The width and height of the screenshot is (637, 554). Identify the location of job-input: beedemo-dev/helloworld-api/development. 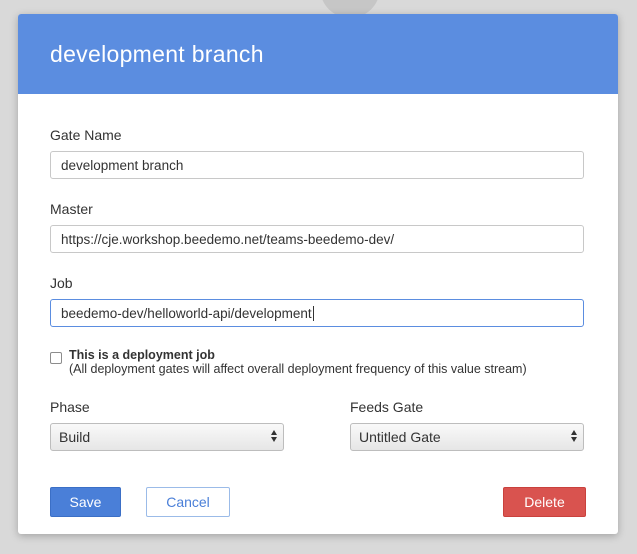
(317, 313).